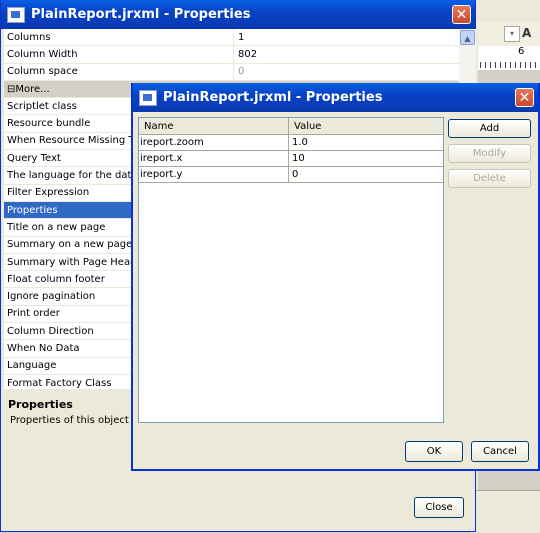 The height and width of the screenshot is (533, 540). I want to click on column-header-name: Name, so click(214, 126).